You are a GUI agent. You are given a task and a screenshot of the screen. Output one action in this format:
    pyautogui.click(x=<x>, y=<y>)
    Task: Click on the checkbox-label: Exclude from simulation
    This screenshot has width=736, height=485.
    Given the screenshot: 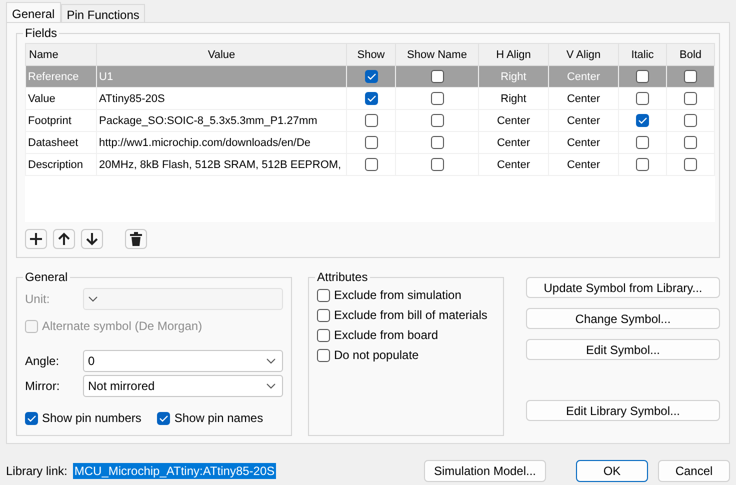 What is the action you would take?
    pyautogui.click(x=398, y=295)
    